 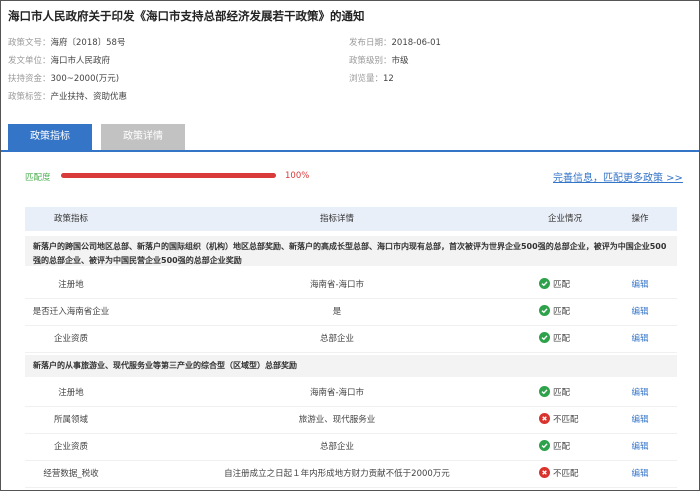 I want to click on meta-funding: 扶持资金：300~2000(万元), so click(x=63, y=78).